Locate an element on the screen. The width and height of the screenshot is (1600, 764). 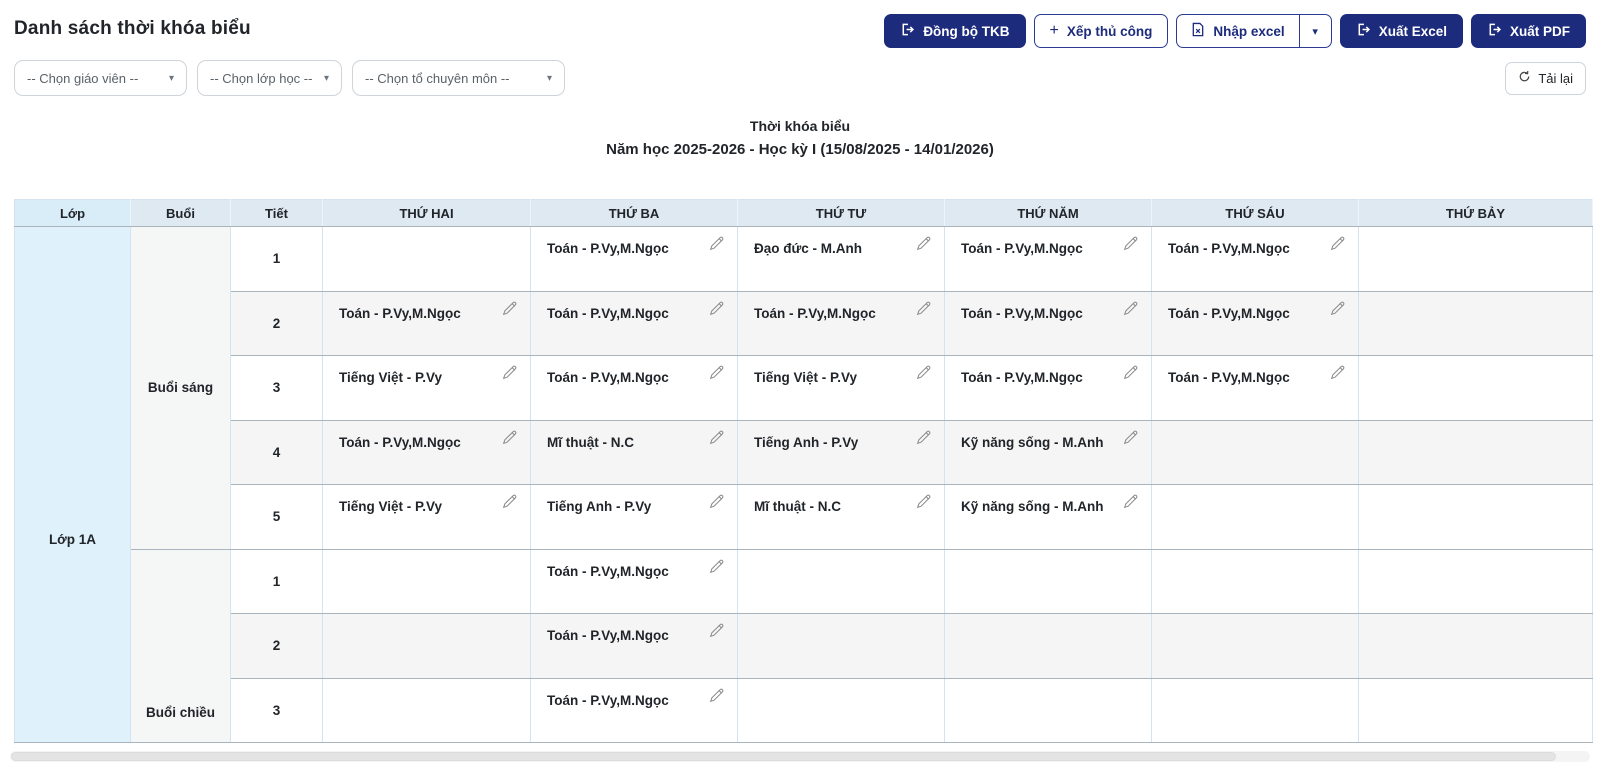
subject-cell: Đạo đức - M.Anh is located at coordinates (841, 259).